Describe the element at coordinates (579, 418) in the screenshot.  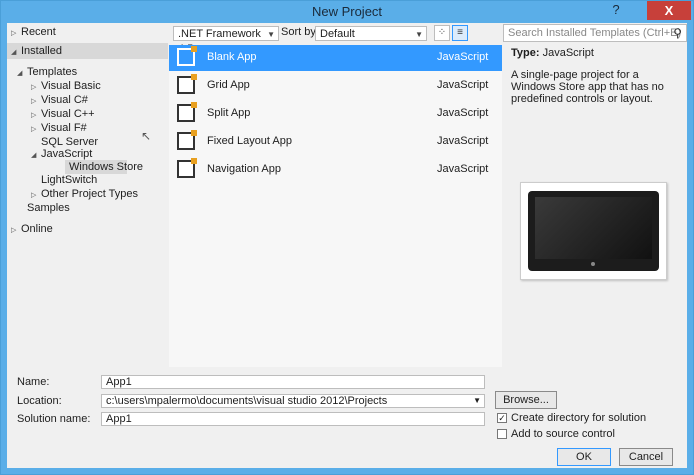
I see `create-directory-label: Create directory for solution` at that location.